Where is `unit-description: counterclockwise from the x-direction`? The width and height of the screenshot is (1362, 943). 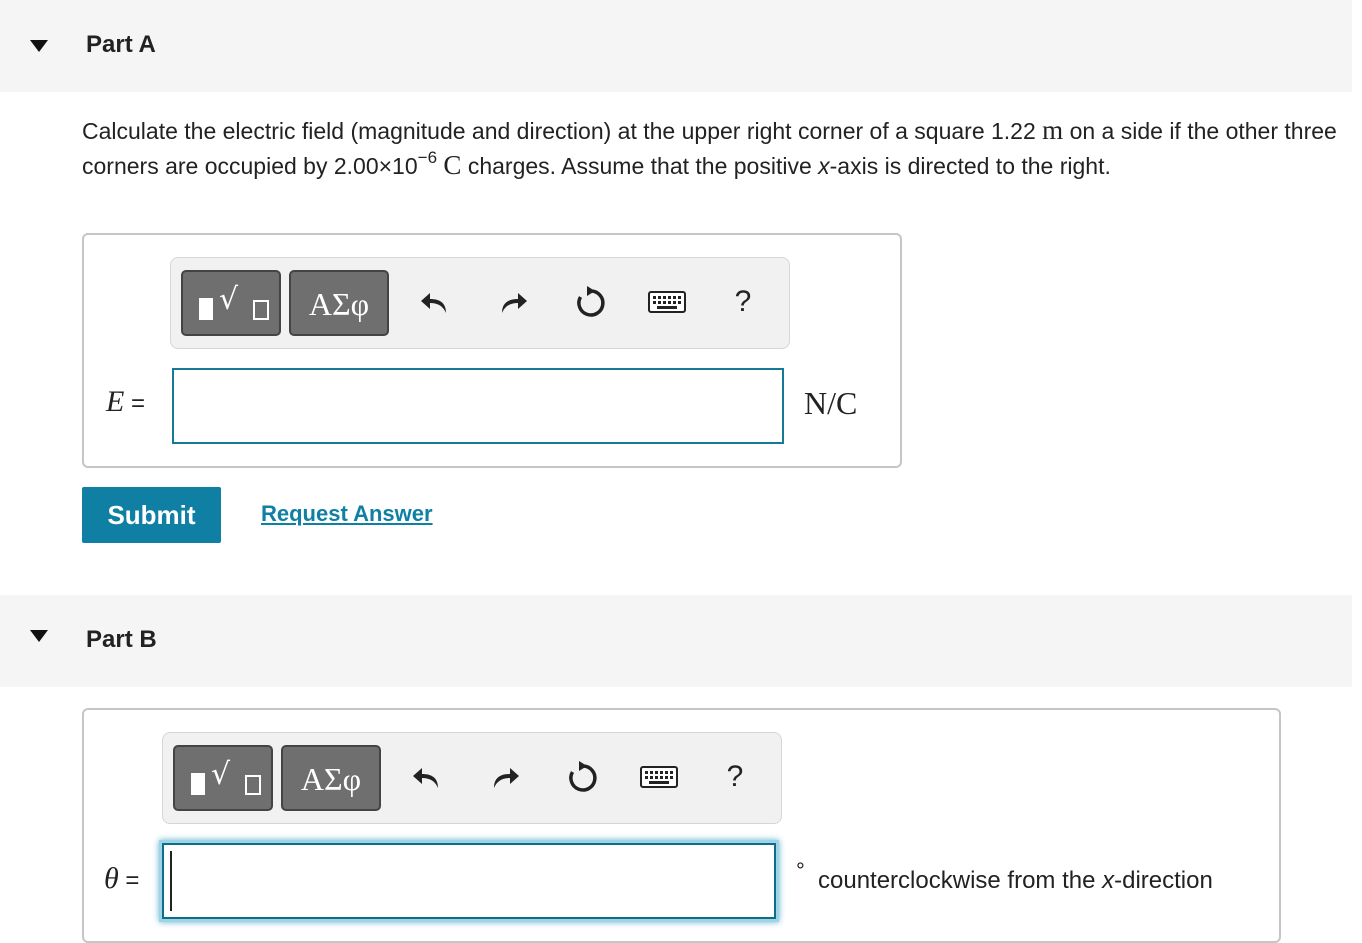
unit-description: counterclockwise from the x-direction is located at coordinates (1015, 881).